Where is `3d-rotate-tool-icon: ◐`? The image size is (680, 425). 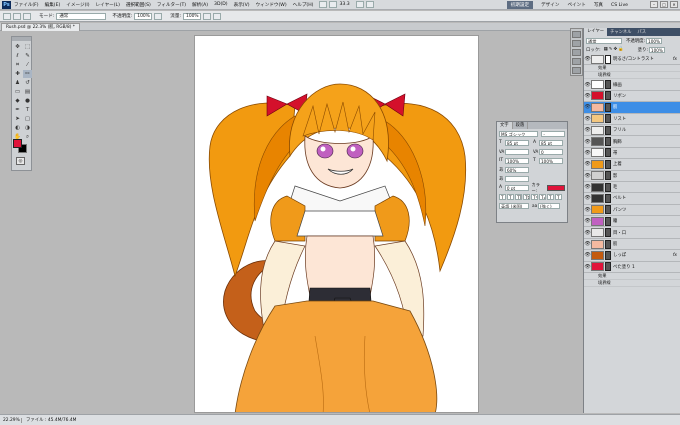 3d-rotate-tool-icon: ◐ is located at coordinates (17, 128).